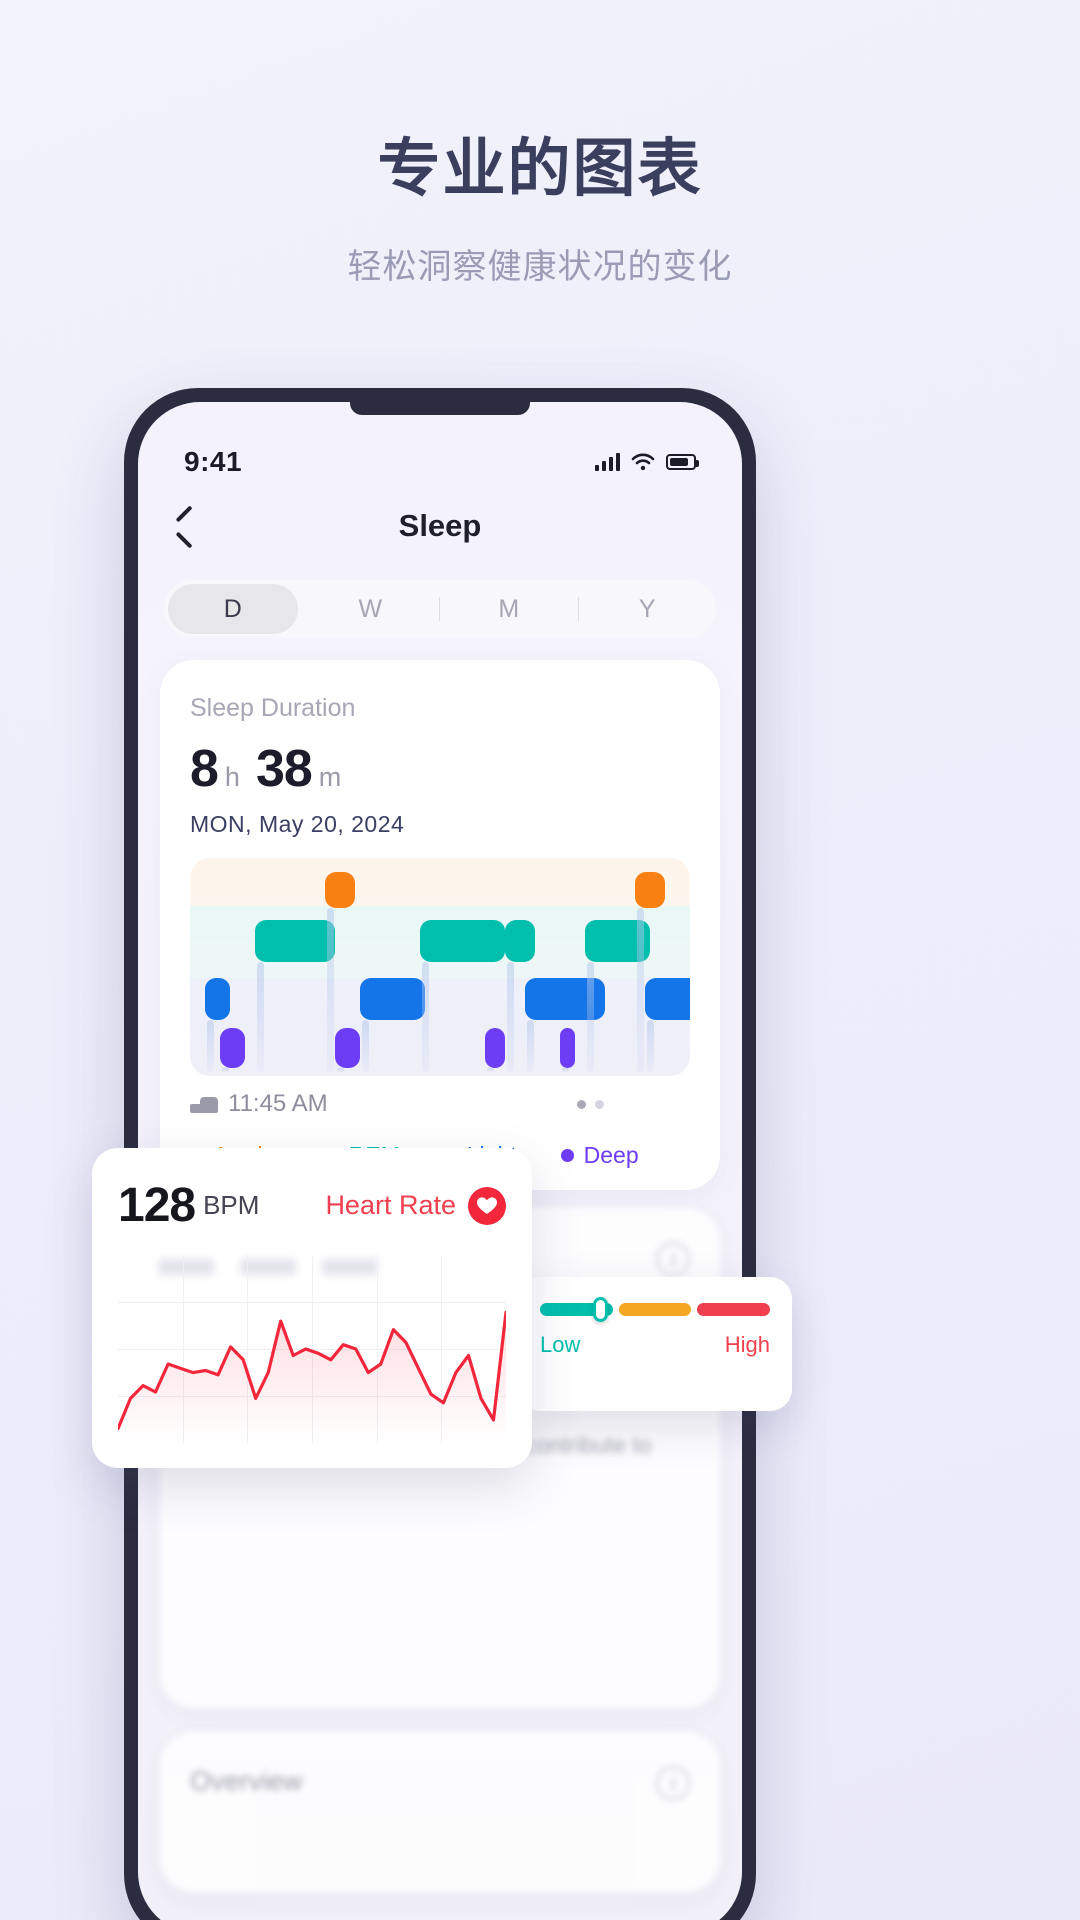 The height and width of the screenshot is (1920, 1080). What do you see at coordinates (747, 1344) in the screenshot?
I see `scale-label-high: High` at bounding box center [747, 1344].